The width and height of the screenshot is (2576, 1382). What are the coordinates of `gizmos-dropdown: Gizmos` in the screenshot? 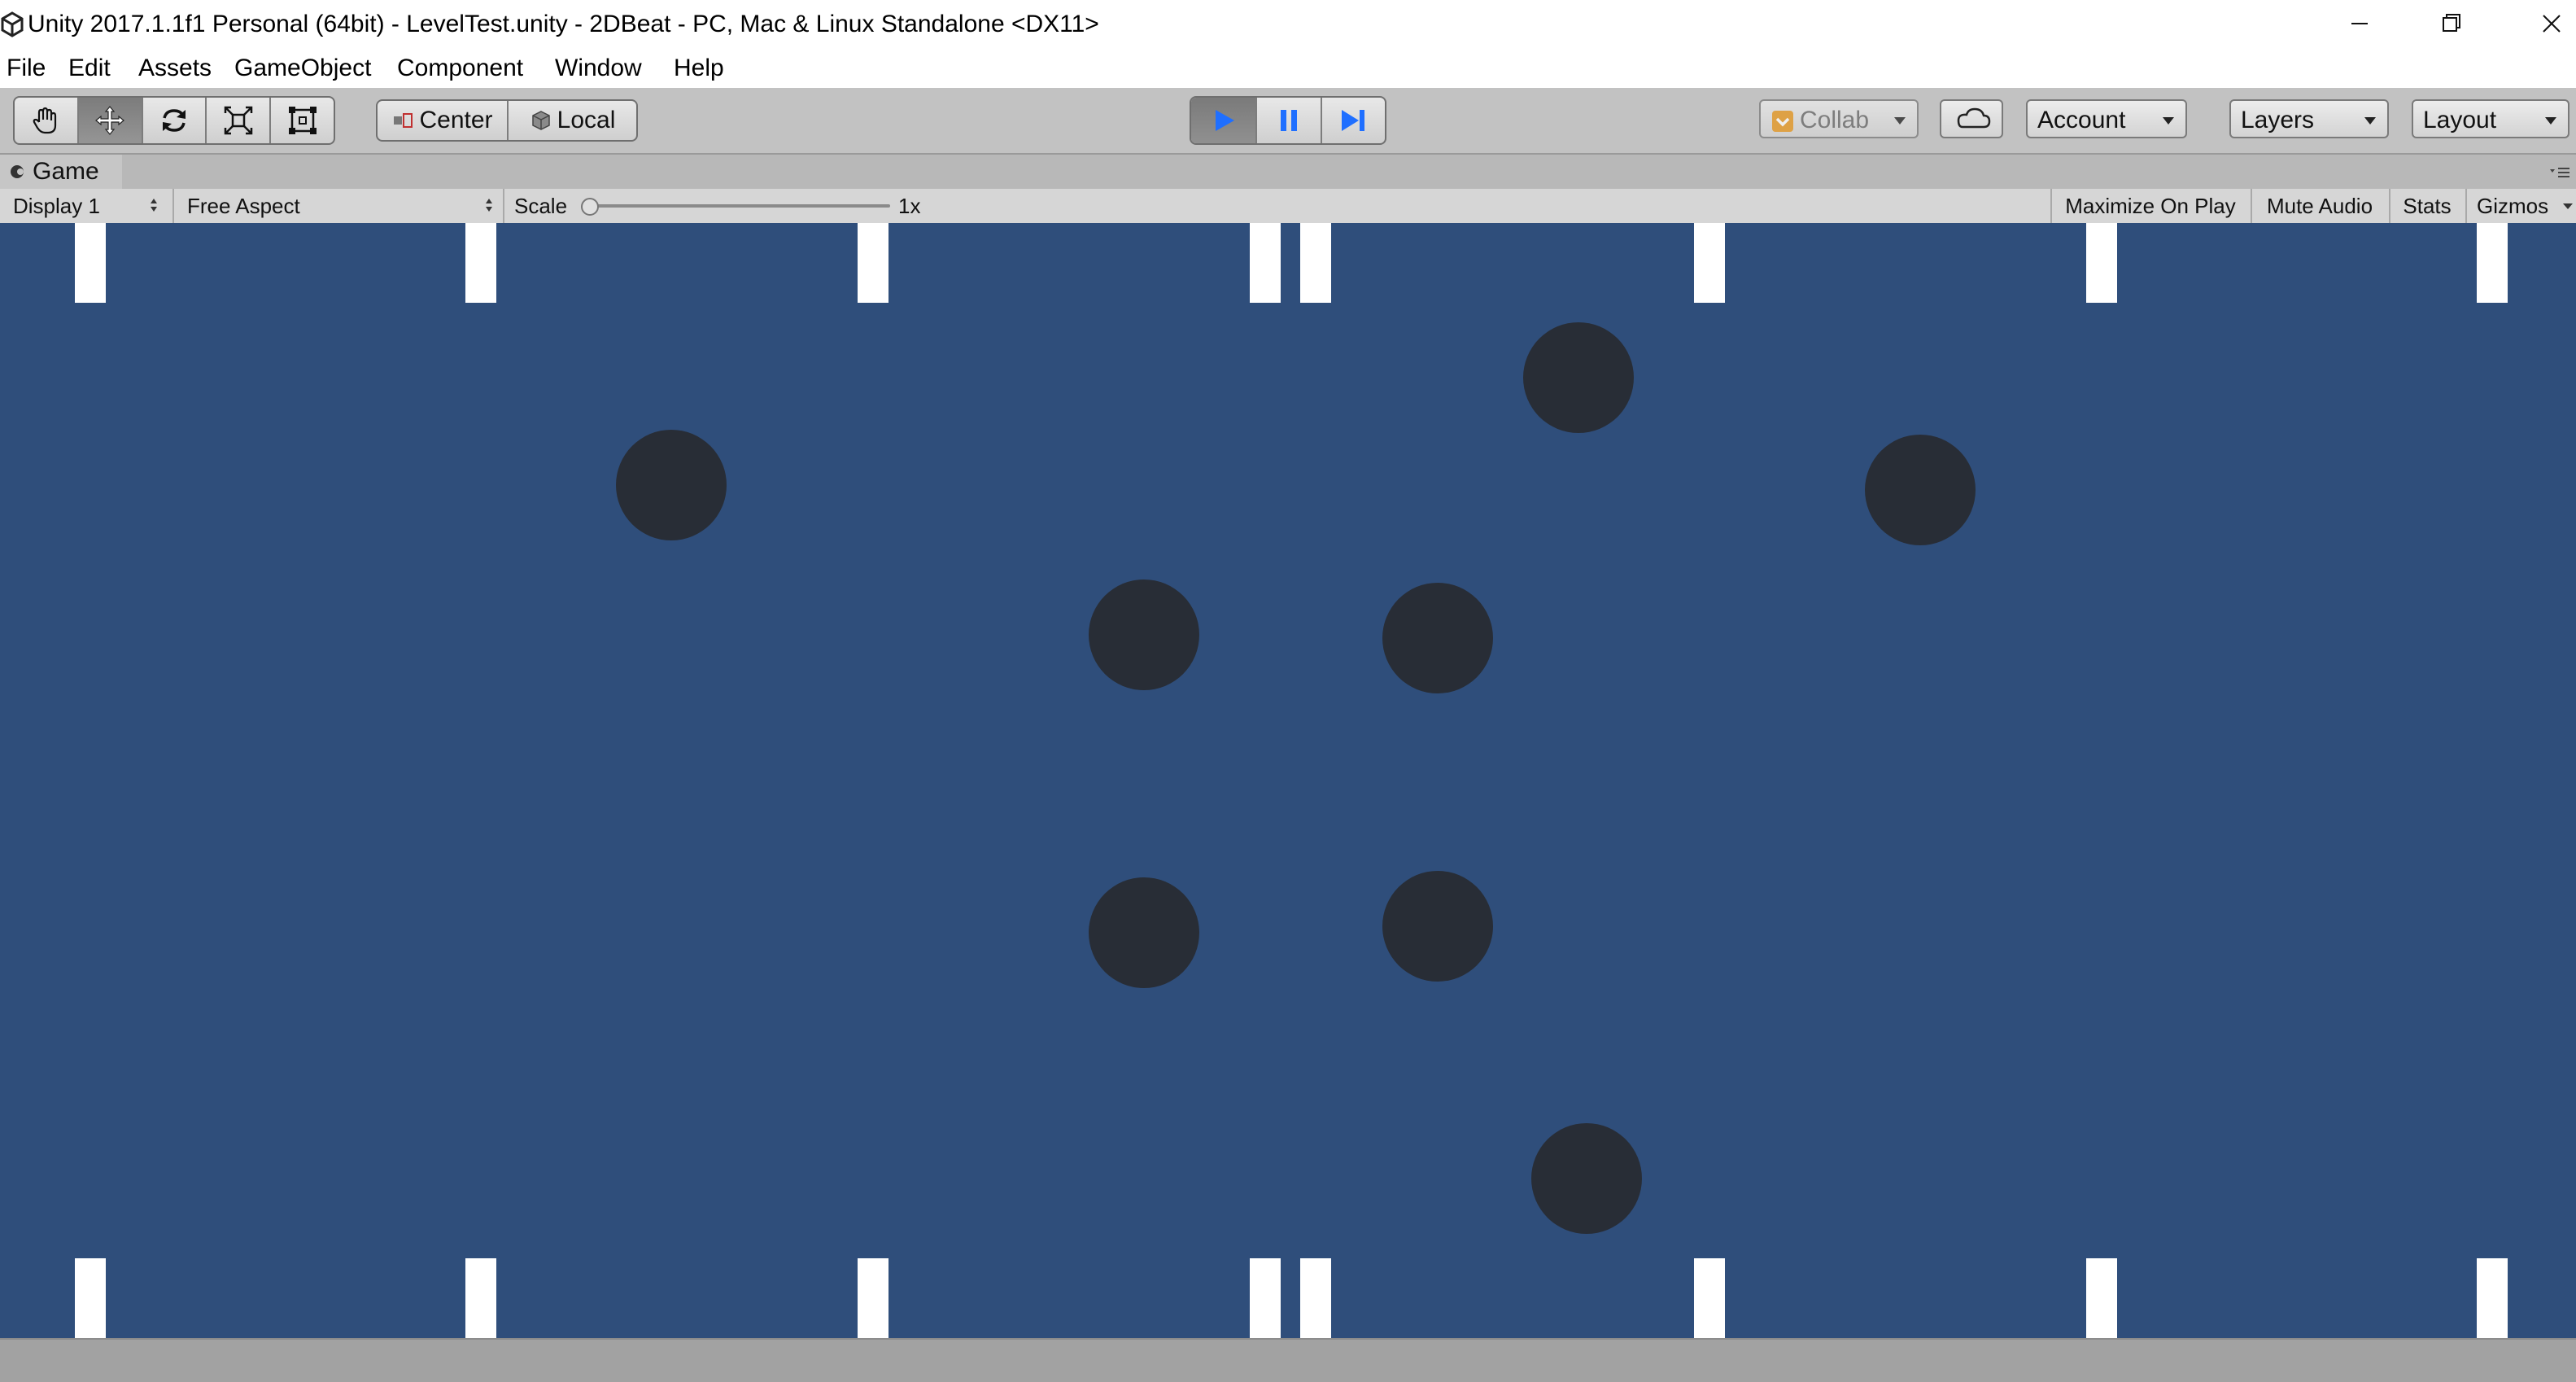 It's located at (2520, 206).